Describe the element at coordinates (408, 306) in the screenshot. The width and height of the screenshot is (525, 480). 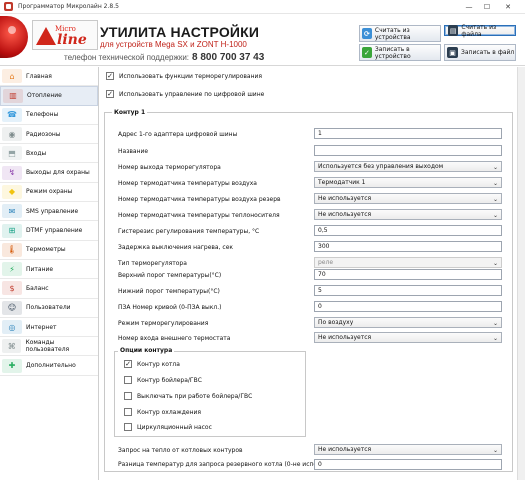
I see `field-input: 0` at that location.